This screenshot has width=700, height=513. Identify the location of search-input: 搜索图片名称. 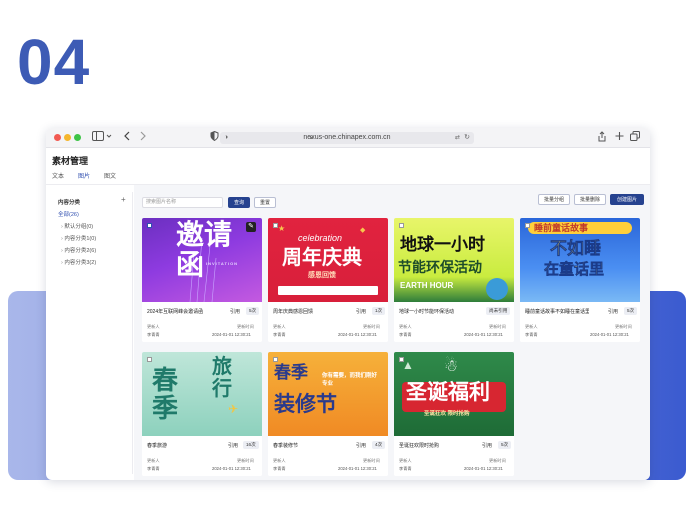
(182, 202).